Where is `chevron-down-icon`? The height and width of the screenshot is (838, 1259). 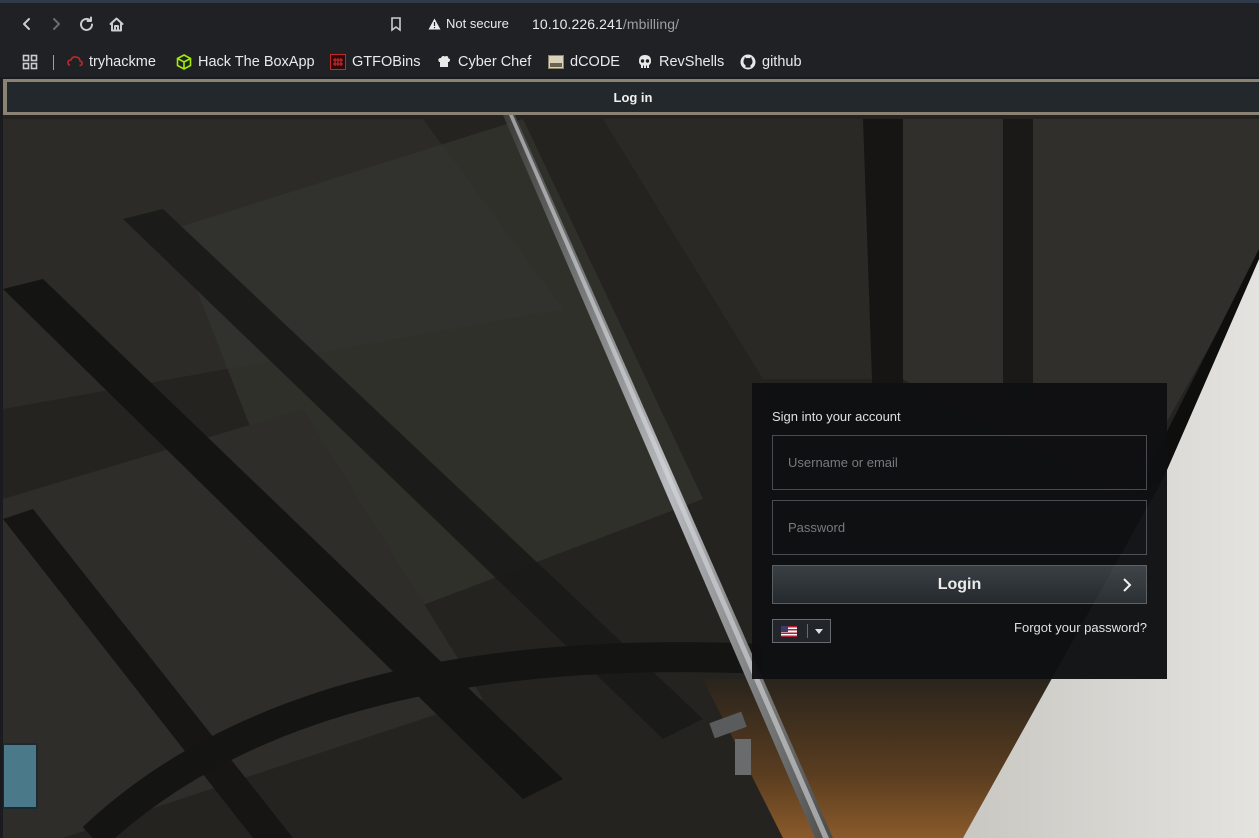
chevron-down-icon is located at coordinates (819, 631).